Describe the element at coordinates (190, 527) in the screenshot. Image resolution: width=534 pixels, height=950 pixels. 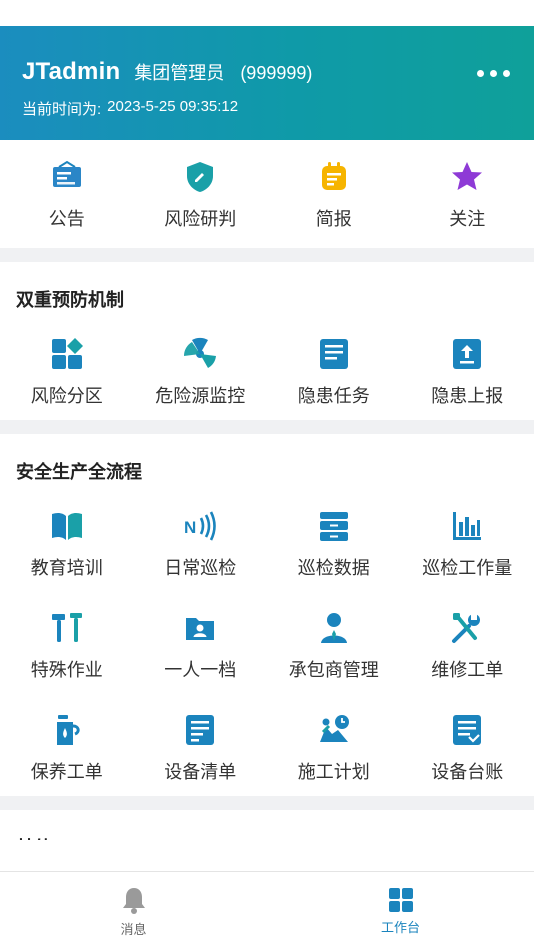
I see `svg-text: N` at that location.